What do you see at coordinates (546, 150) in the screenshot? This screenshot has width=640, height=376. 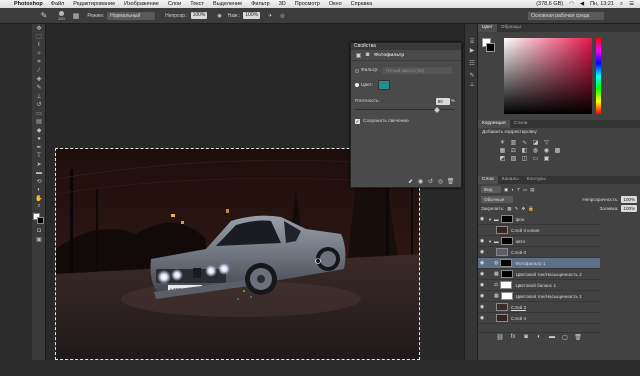 I see `channel-mixer-icon: ◉` at bounding box center [546, 150].